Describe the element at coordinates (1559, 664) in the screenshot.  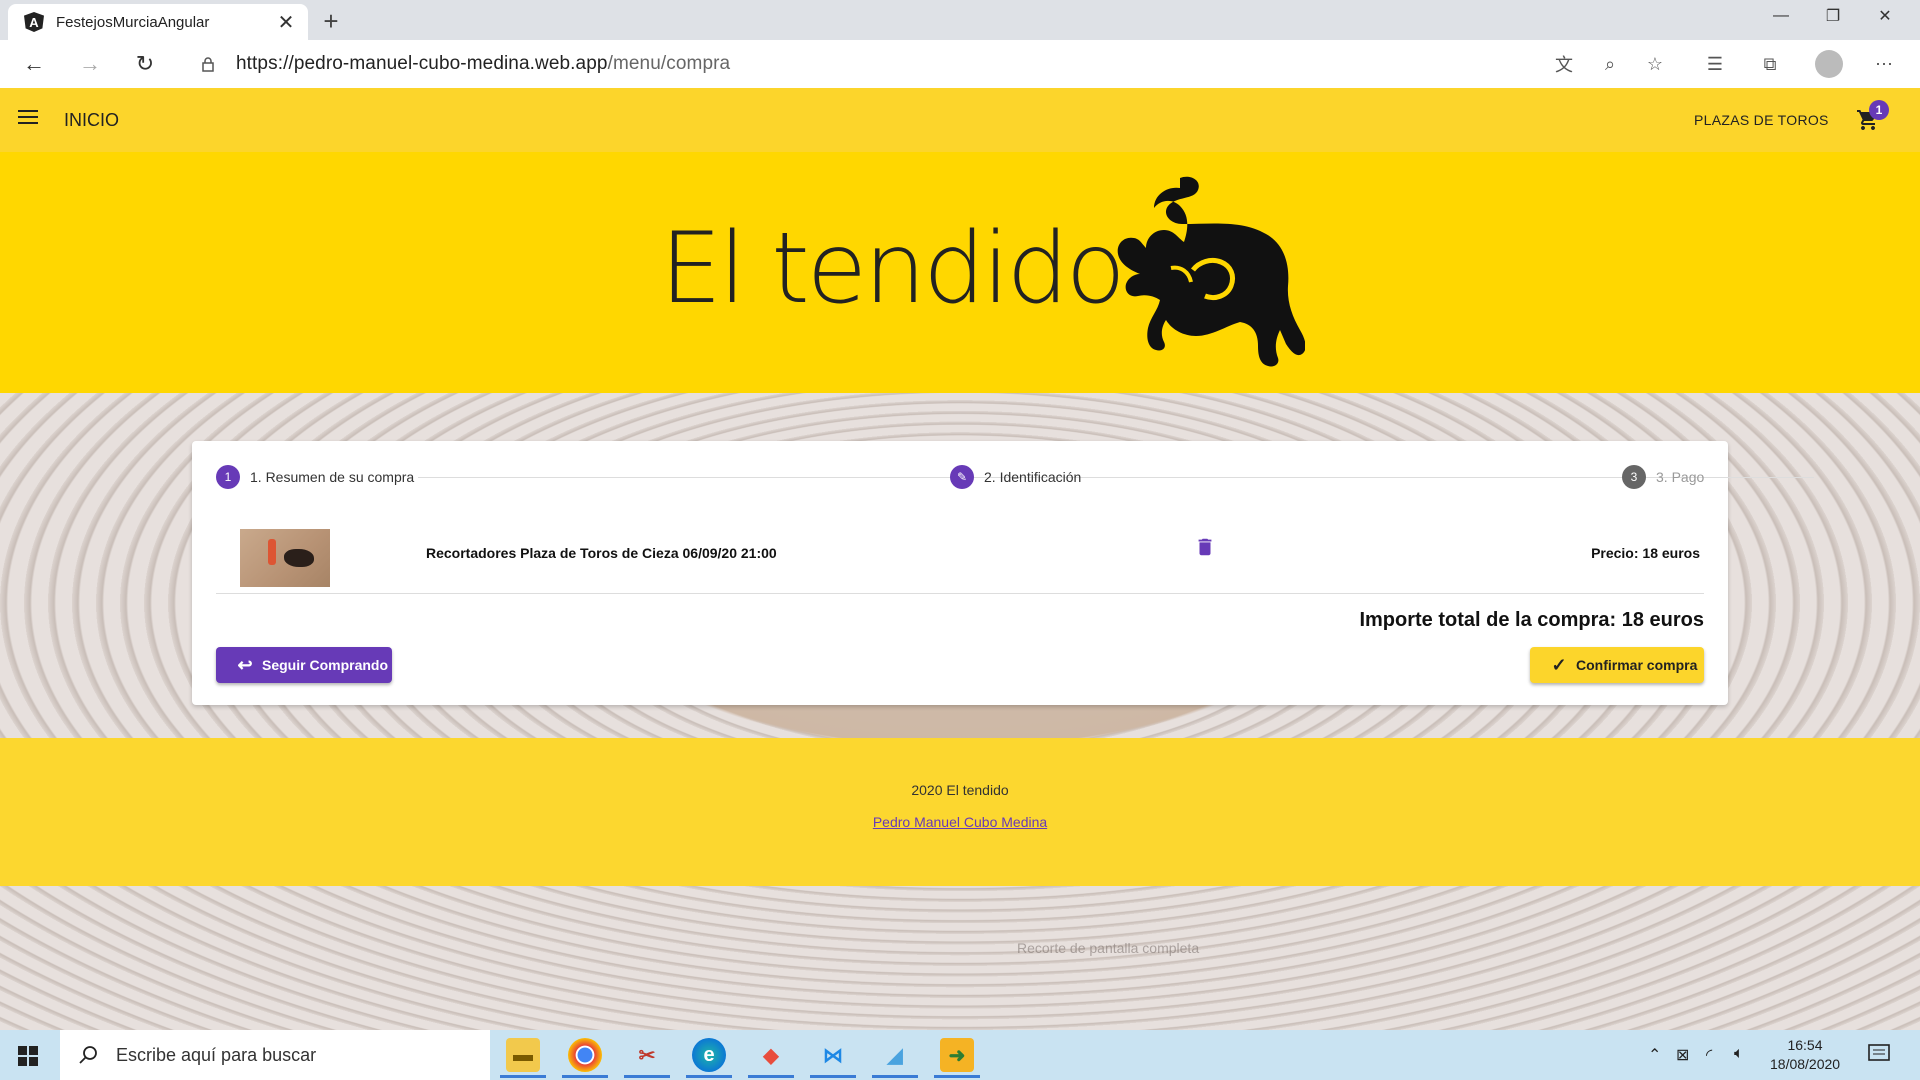
I see `check-icon: ✓` at that location.